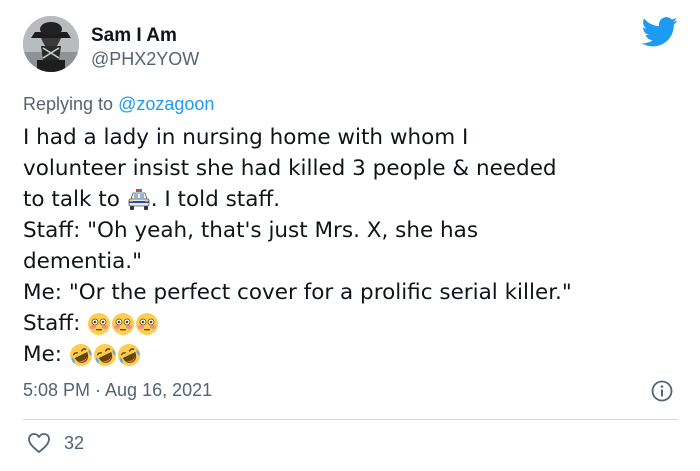  What do you see at coordinates (134, 36) in the screenshot?
I see `display-name: Sam I Am` at bounding box center [134, 36].